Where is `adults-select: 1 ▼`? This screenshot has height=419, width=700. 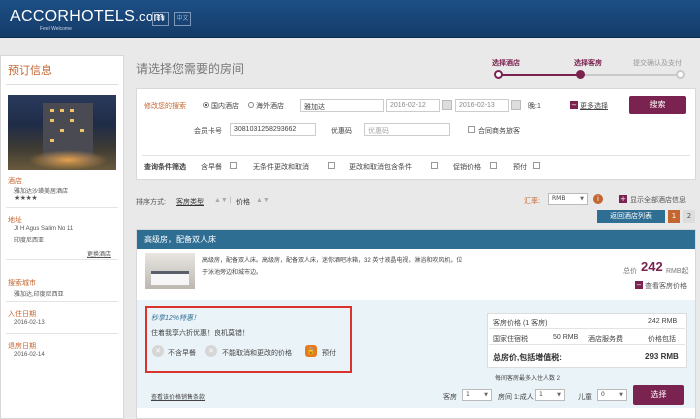
adults-select: 1 ▼ is located at coordinates (550, 395).